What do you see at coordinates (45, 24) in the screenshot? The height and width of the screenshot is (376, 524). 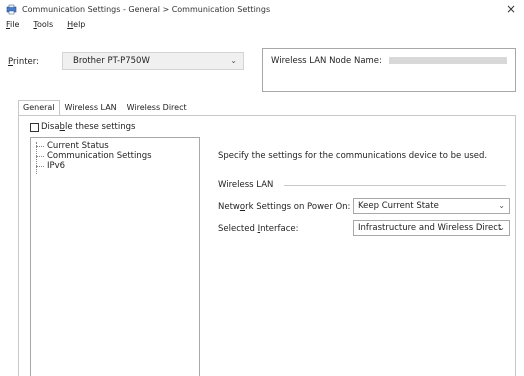 I see `menu-tools-label: ools` at bounding box center [45, 24].